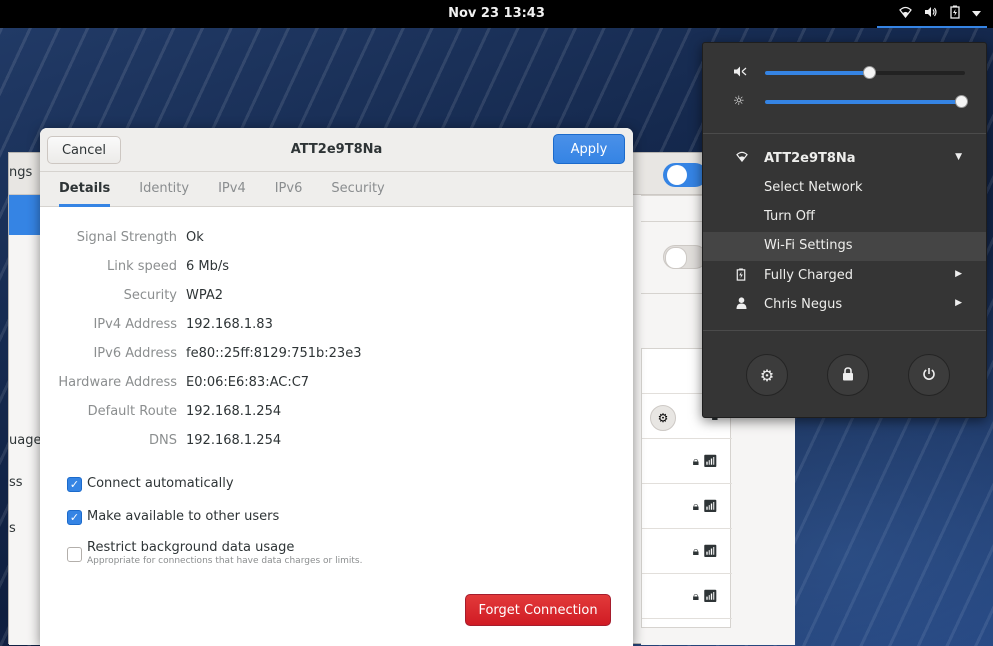 The height and width of the screenshot is (646, 993). I want to click on user-item: Chris Negus ▶, so click(844, 305).